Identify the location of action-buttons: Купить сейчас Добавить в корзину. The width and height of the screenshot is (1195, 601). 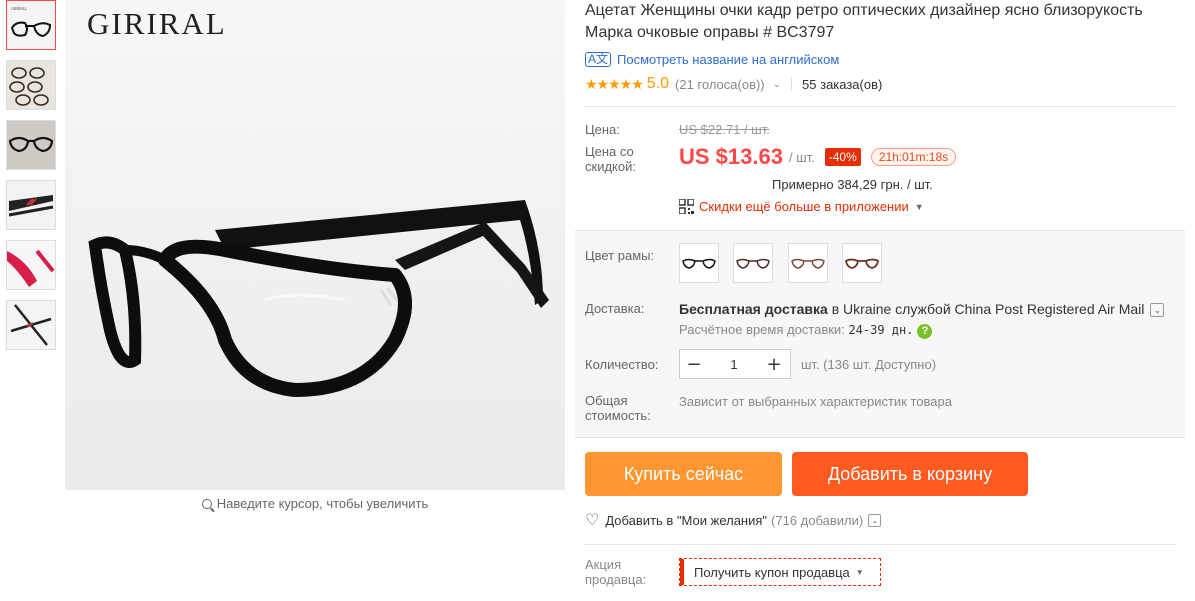
(885, 474).